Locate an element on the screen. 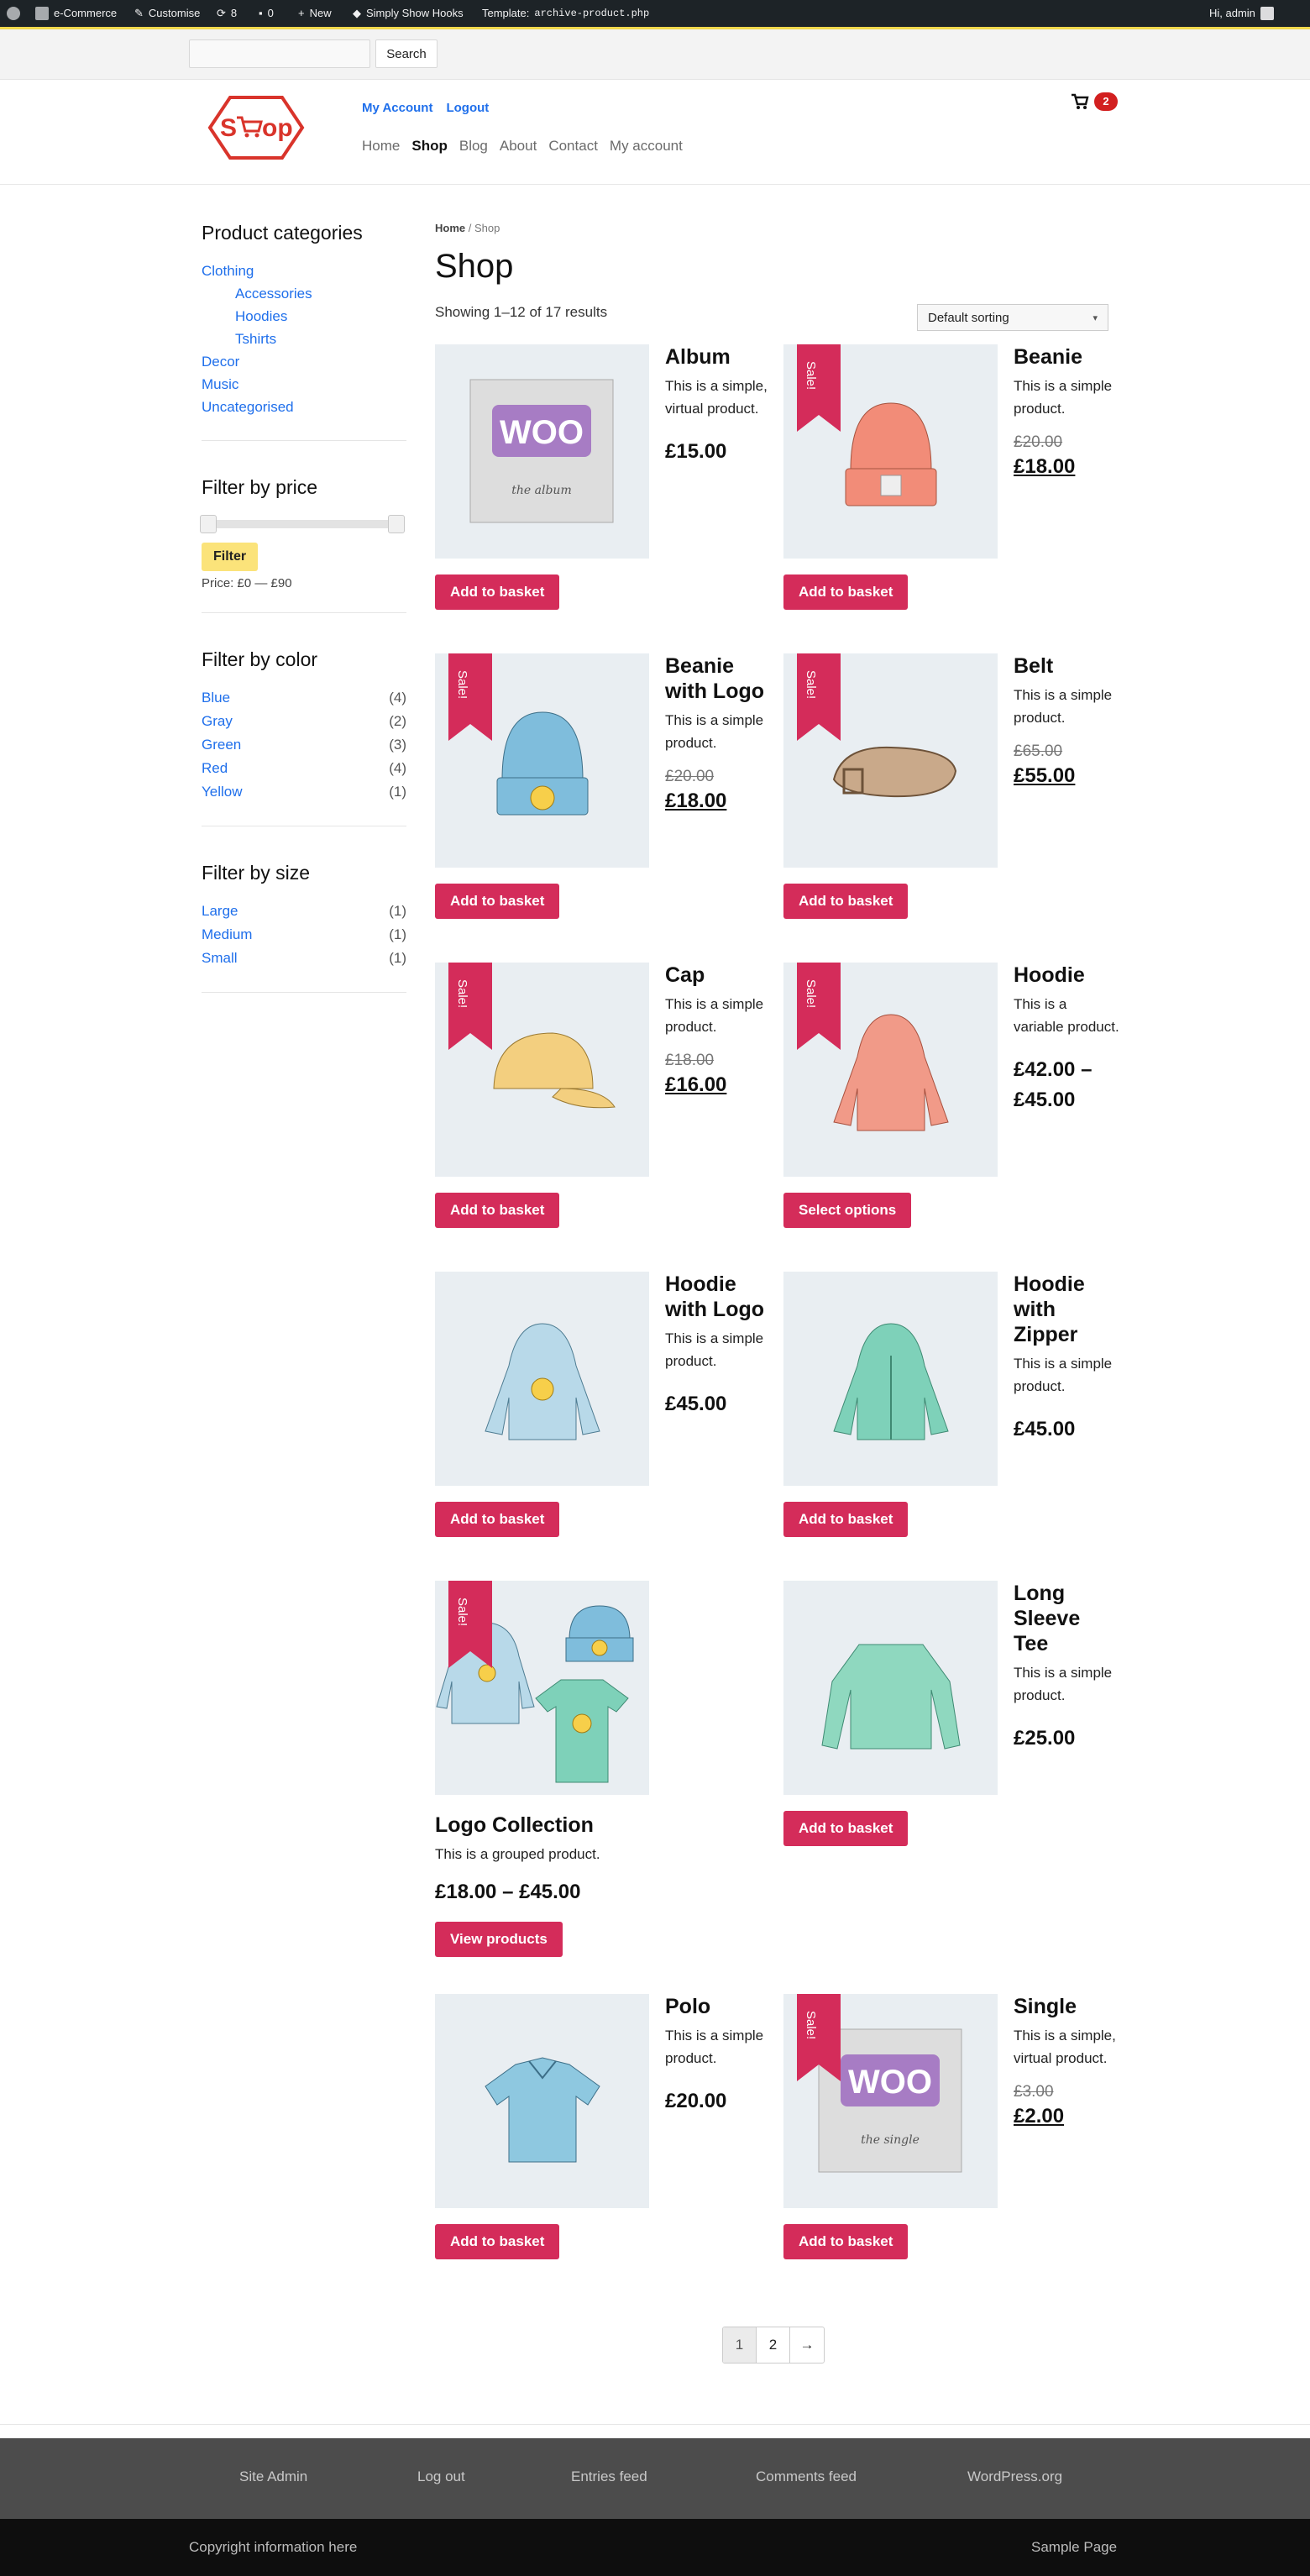 The height and width of the screenshot is (2576, 1310). nav-home: Home is located at coordinates (381, 146).